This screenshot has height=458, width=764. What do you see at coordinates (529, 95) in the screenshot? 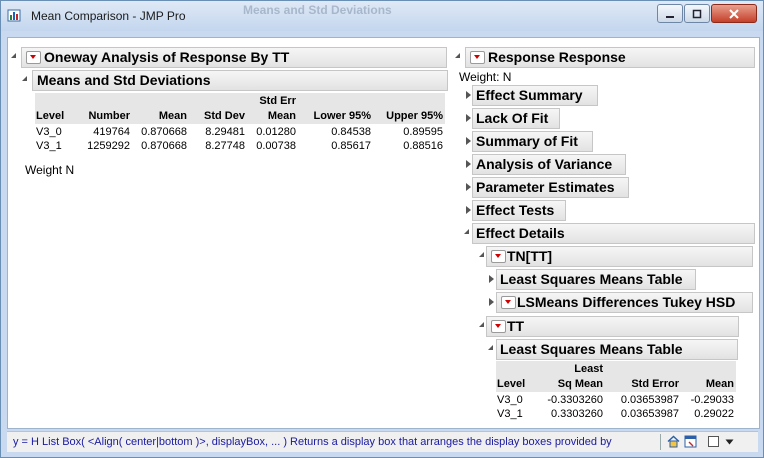
I see `report-title: Effect Summary` at bounding box center [529, 95].